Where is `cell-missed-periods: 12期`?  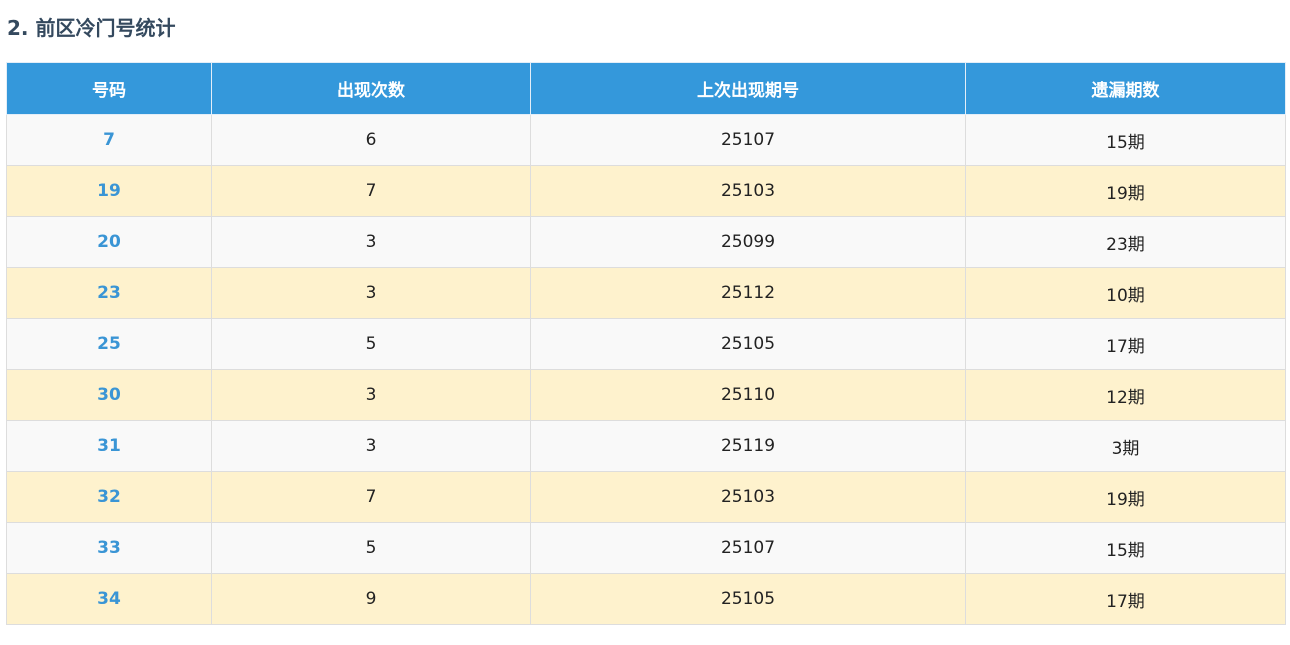
cell-missed-periods: 12期 is located at coordinates (1125, 395).